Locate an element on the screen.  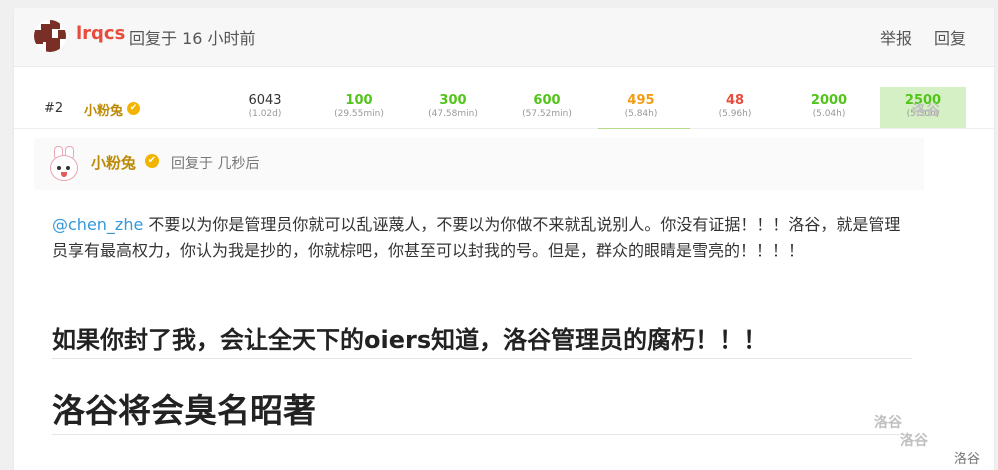
score-value: 6043 is located at coordinates (265, 100).